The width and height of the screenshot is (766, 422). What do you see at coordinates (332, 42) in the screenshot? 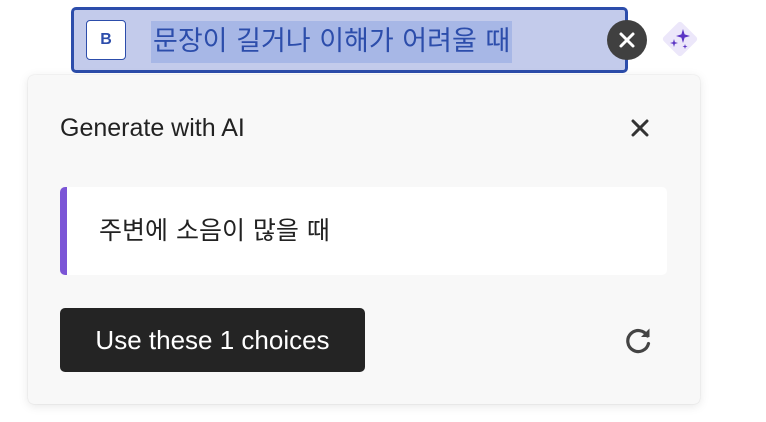
I see `option-text: 문장이 길거나 이해가 어려울 때` at bounding box center [332, 42].